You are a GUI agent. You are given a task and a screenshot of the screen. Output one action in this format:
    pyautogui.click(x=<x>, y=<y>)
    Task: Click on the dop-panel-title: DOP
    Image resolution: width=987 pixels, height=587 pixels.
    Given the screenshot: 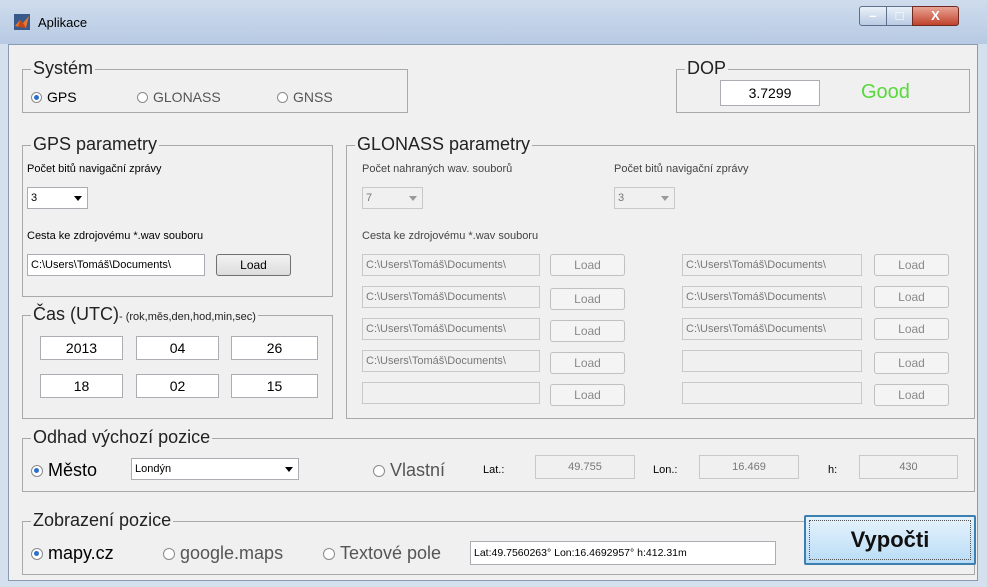 What is the action you would take?
    pyautogui.click(x=707, y=68)
    